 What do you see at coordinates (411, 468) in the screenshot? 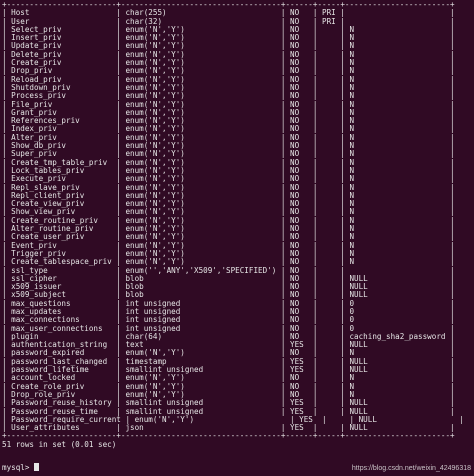
I see `watermark: https://blog.csdn.net/weixin_42496318` at bounding box center [411, 468].